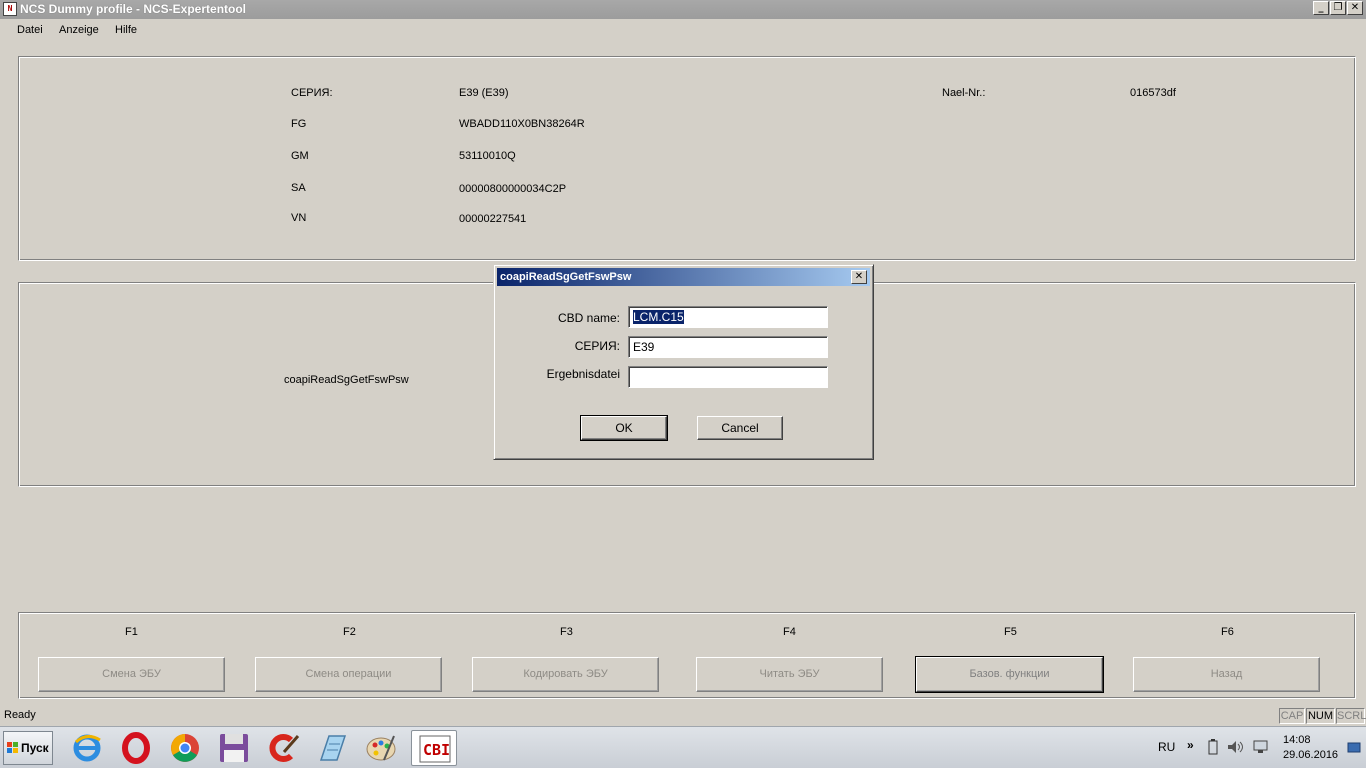 The width and height of the screenshot is (1366, 768). I want to click on series-label: СЕРИЯ:, so click(312, 93).